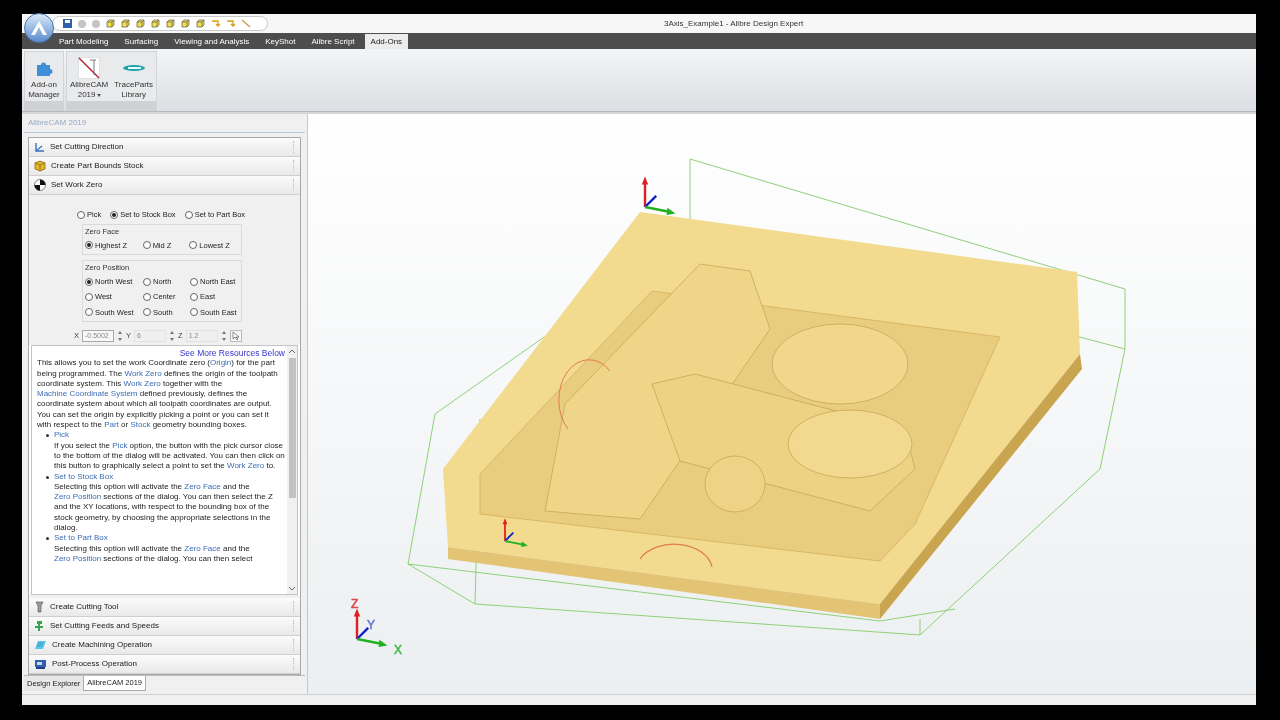 The height and width of the screenshot is (720, 1280). I want to click on end-mill-icon, so click(39, 607).